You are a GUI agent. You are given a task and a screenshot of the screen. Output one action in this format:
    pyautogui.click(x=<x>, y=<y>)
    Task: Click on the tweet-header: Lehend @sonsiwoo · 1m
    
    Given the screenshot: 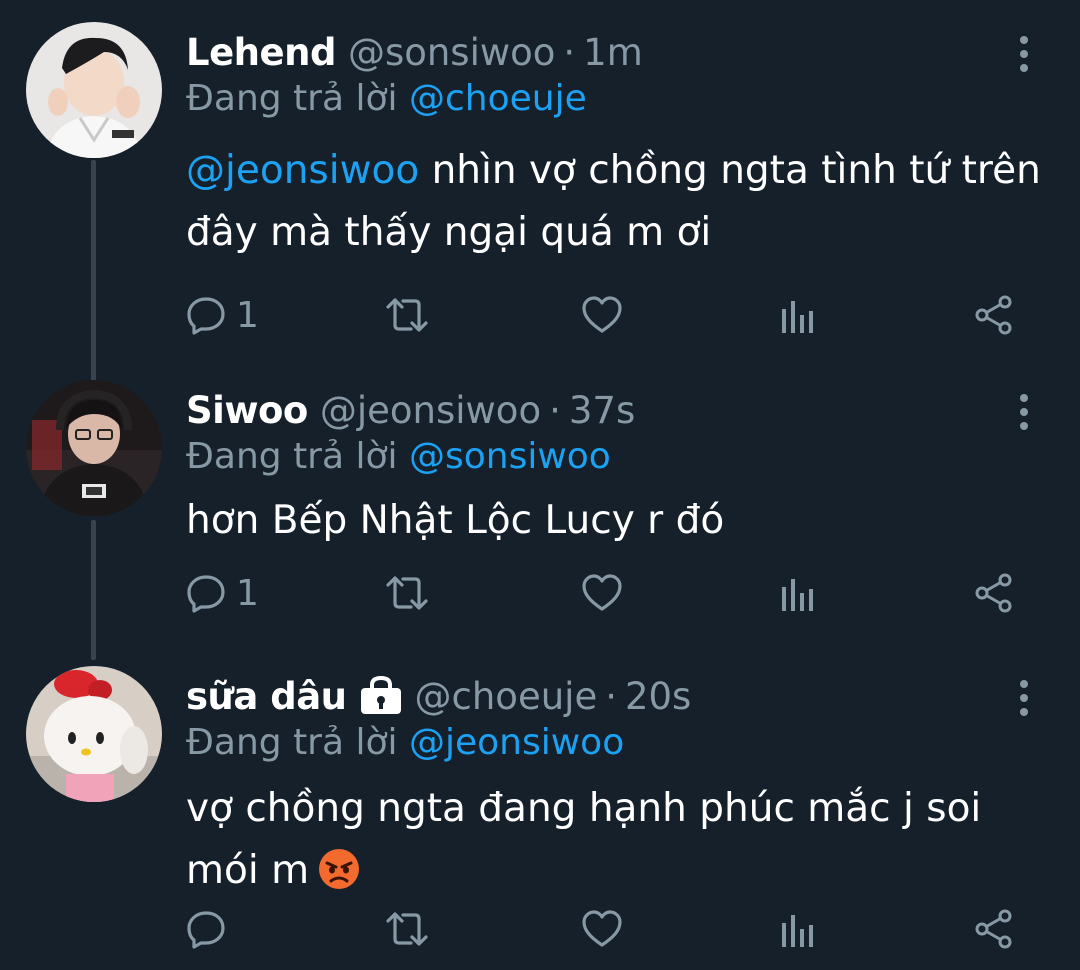 What is the action you would take?
    pyautogui.click(x=414, y=52)
    